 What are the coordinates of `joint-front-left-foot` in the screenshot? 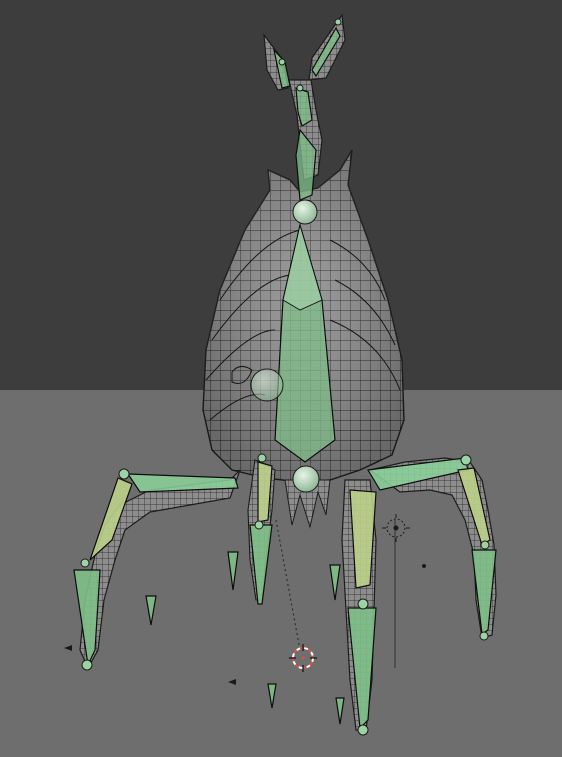 It's located at (87, 665).